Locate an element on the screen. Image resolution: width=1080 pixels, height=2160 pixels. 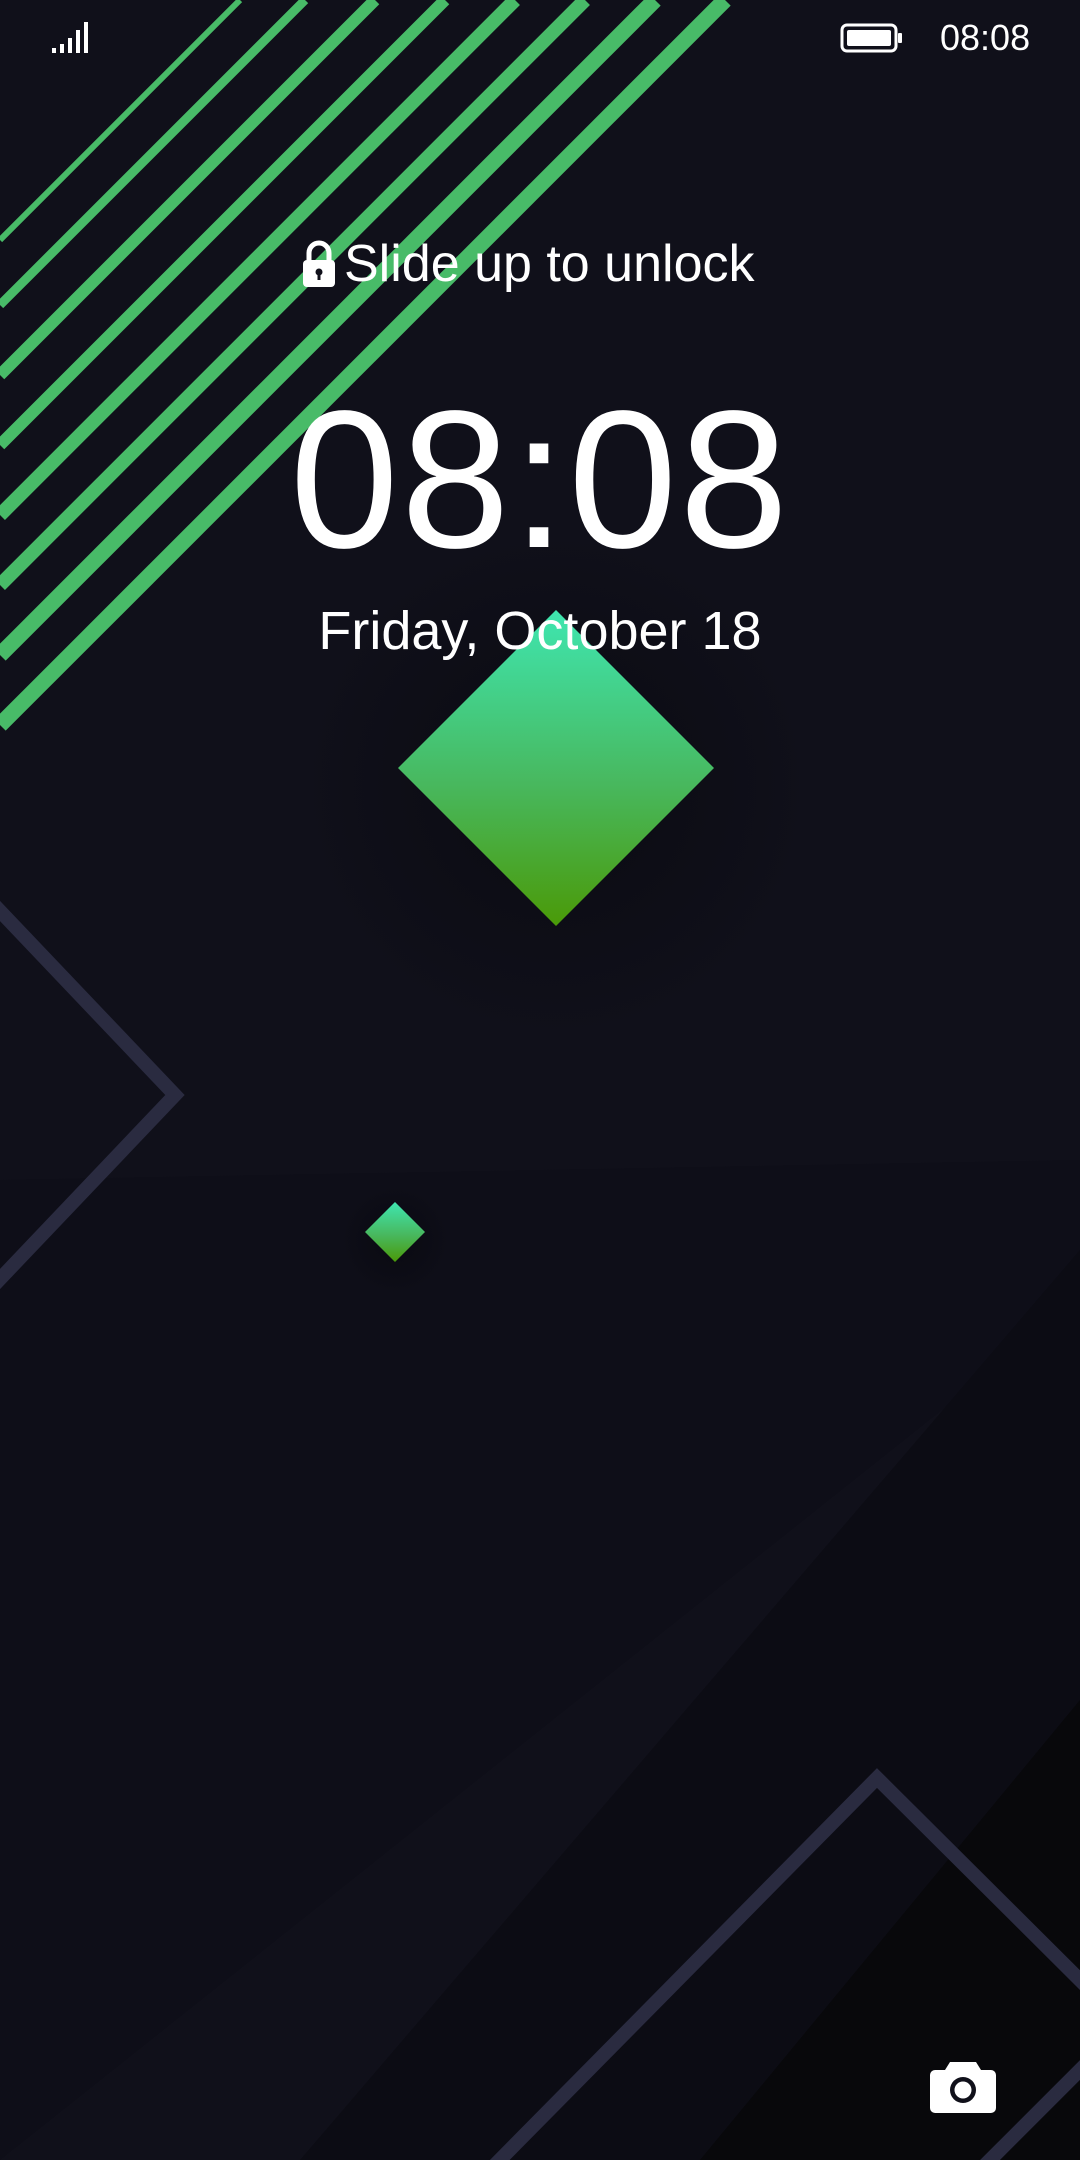
lock-icon is located at coordinates (319, 263).